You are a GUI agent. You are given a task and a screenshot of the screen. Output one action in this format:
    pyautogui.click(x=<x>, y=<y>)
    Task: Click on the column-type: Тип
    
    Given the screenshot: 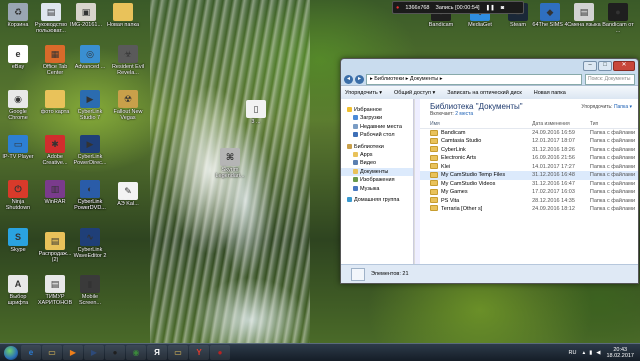 What is the action you would take?
    pyautogui.click(x=614, y=124)
    